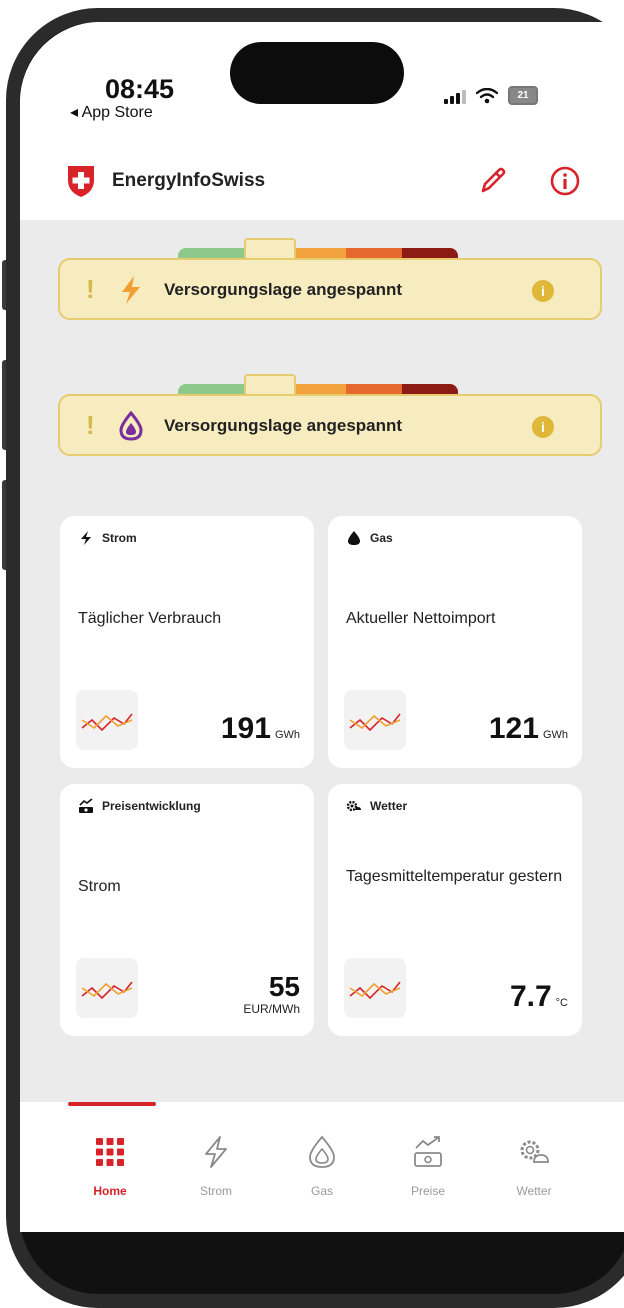 This screenshot has width=624, height=1308. Describe the element at coordinates (110, 1191) in the screenshot. I see `tab-label: Home` at that location.